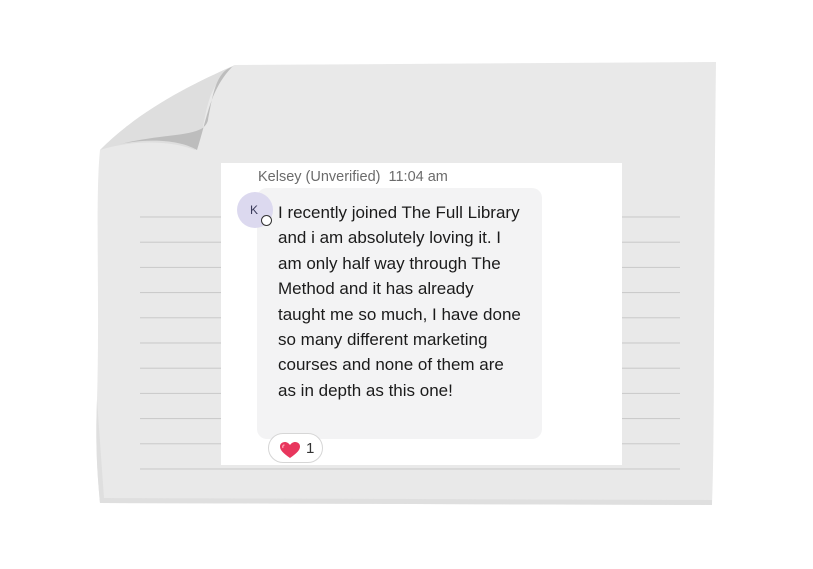 The image size is (813, 569). I want to click on author-name: Kelsey (Unverified), so click(319, 177).